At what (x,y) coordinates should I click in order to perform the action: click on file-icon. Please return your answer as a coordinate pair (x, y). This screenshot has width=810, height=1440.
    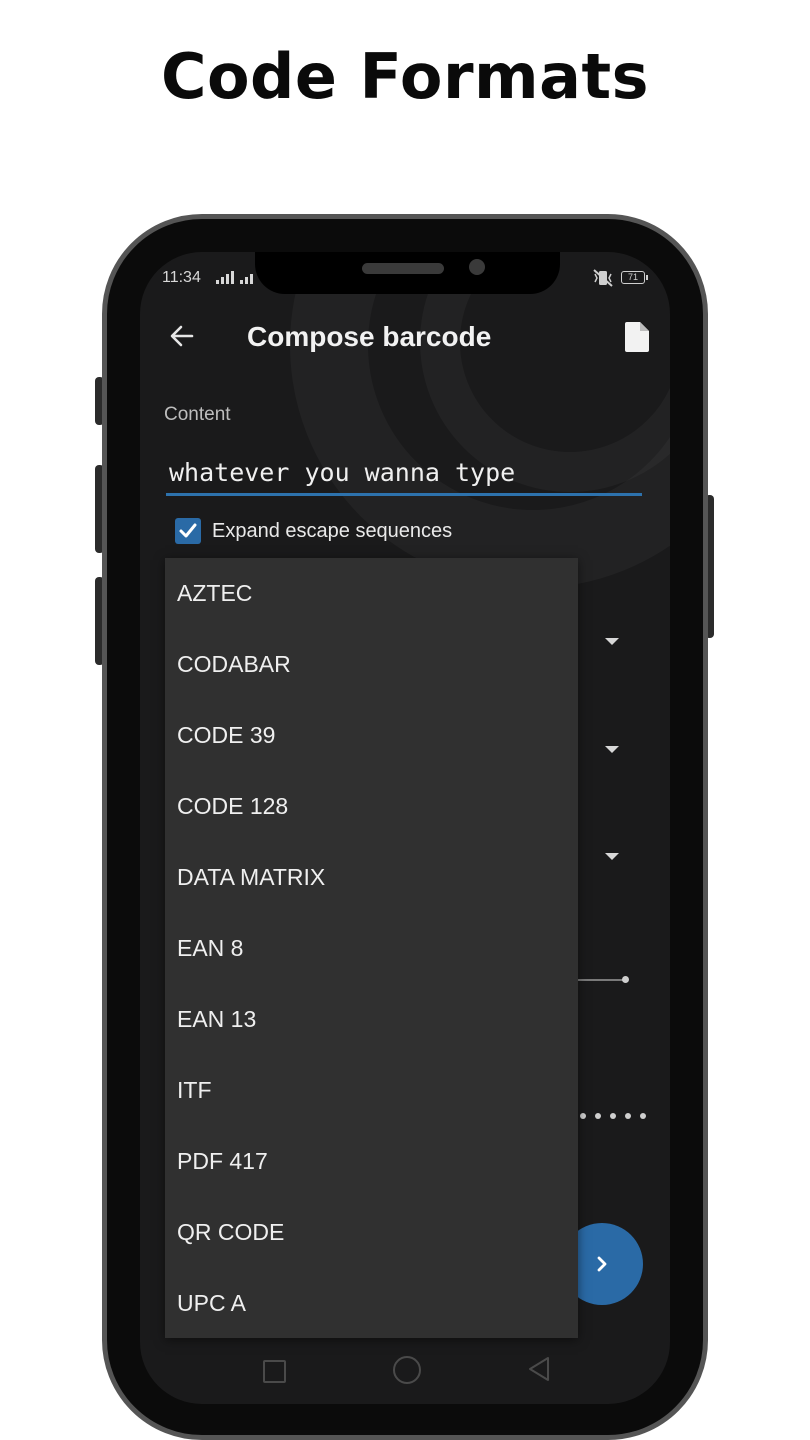
    Looking at the image, I should click on (637, 337).